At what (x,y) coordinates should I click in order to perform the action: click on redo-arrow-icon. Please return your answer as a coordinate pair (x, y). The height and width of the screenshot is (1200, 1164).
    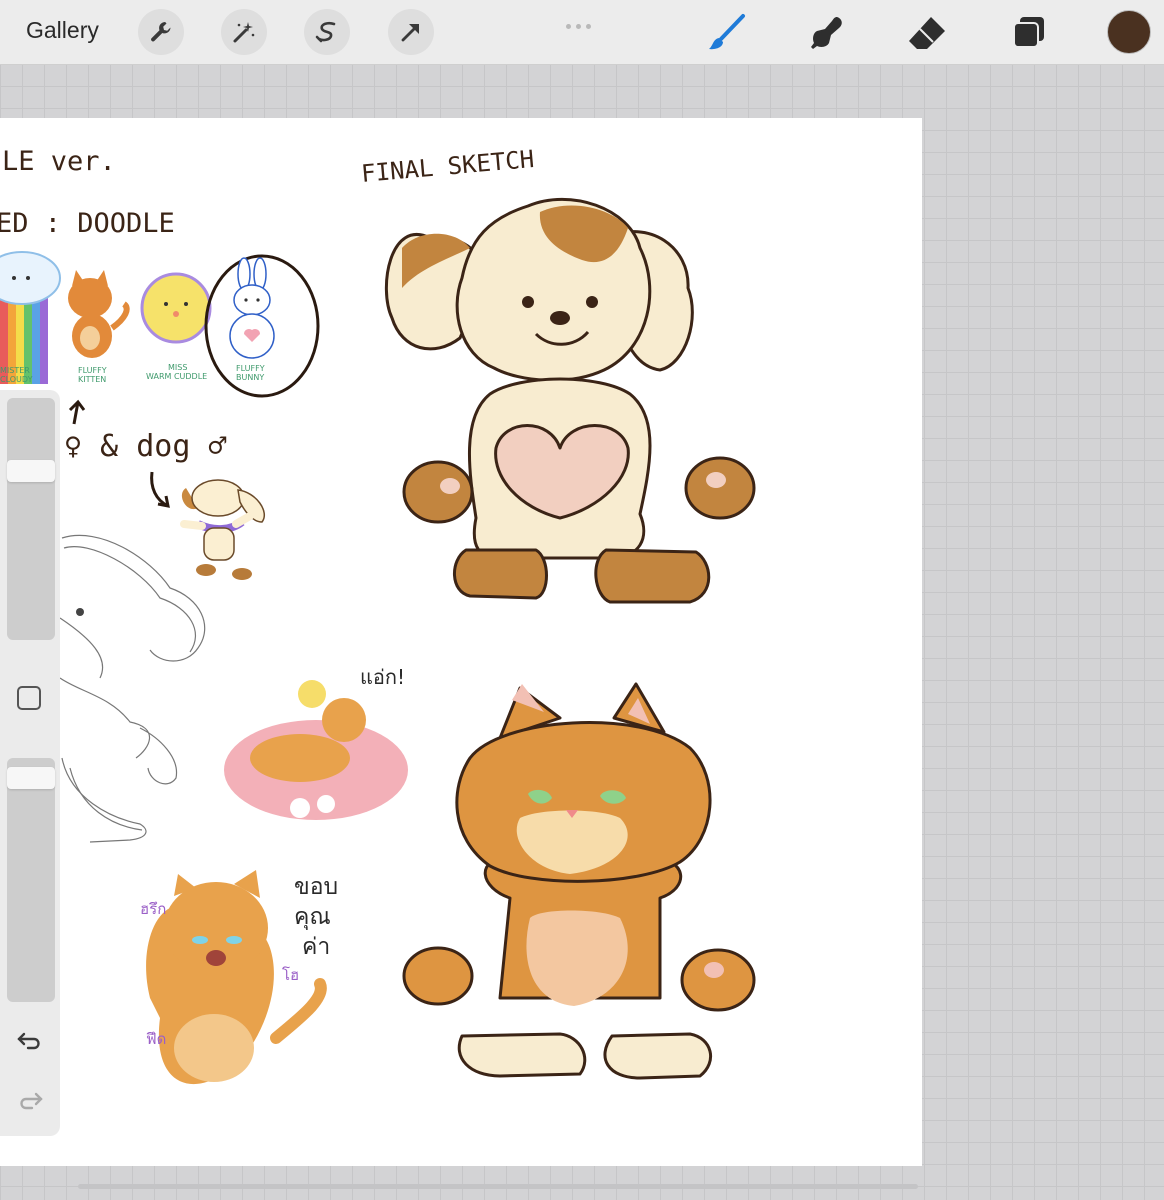
    Looking at the image, I should click on (30, 1100).